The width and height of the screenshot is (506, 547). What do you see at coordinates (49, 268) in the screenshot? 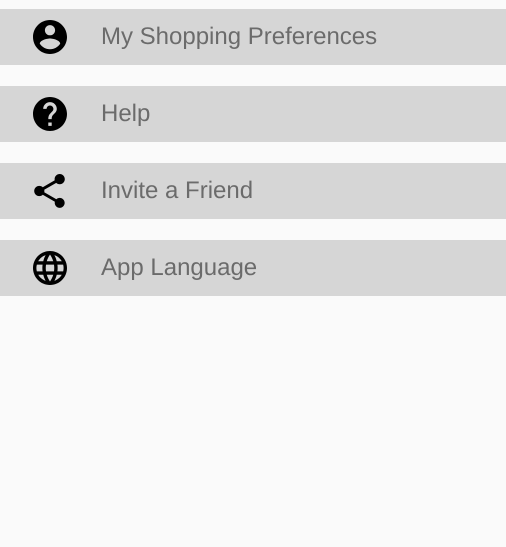
I see `globe-icon` at bounding box center [49, 268].